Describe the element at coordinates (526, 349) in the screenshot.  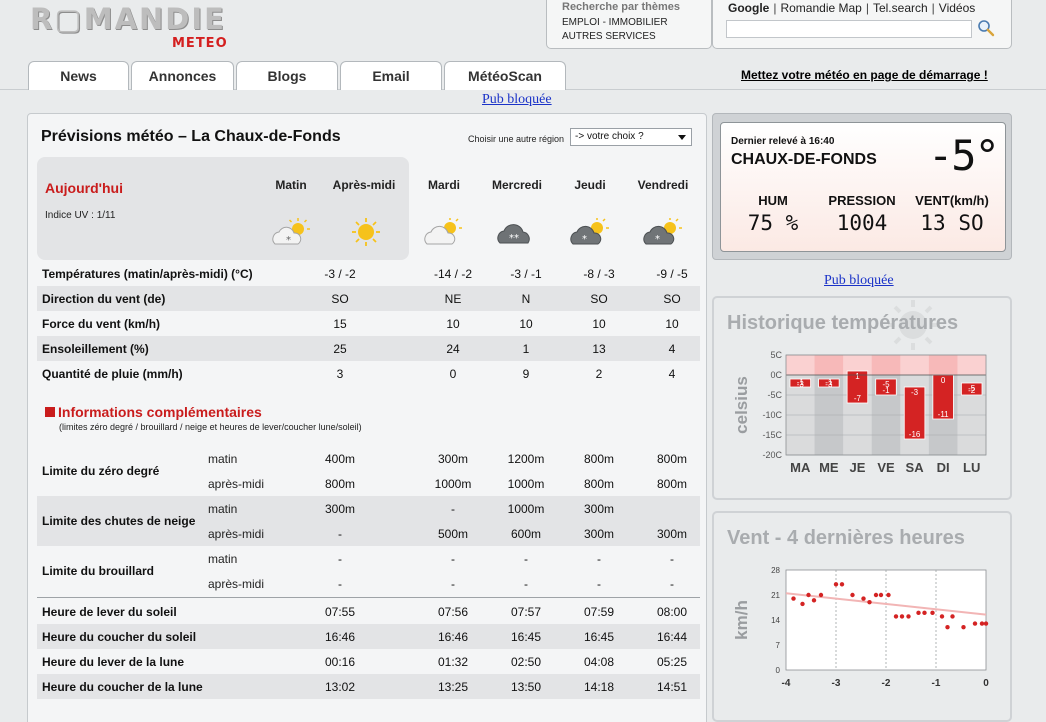
I see `cell: 1` at that location.